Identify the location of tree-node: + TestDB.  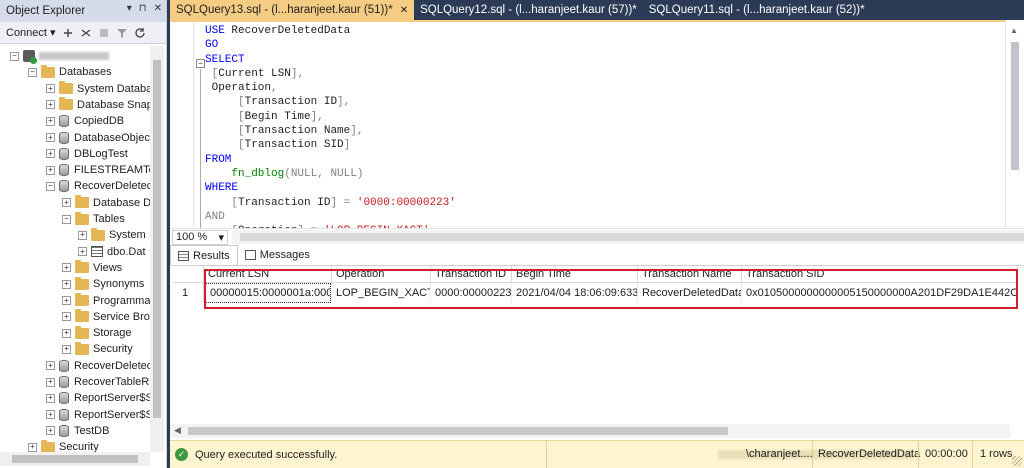
(77, 431).